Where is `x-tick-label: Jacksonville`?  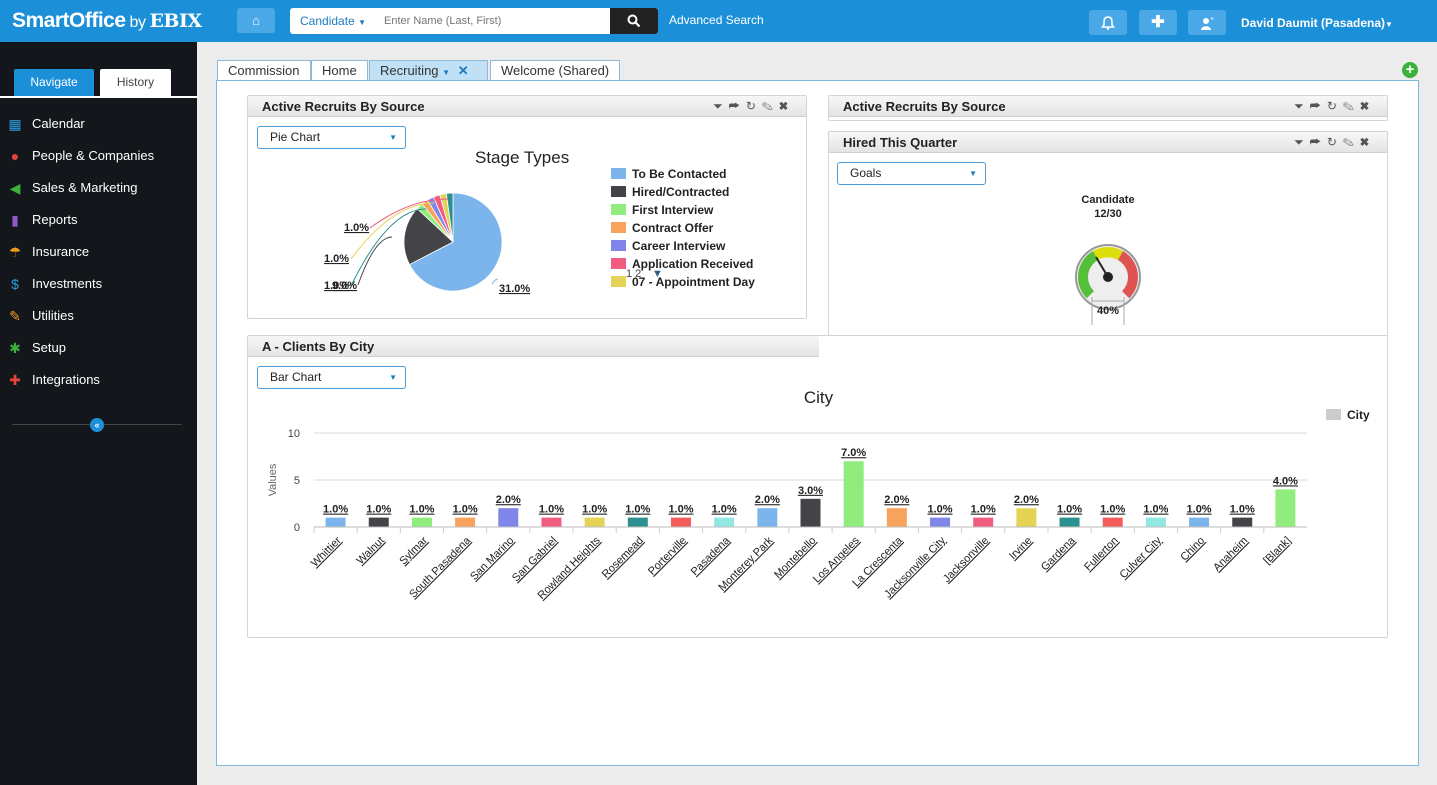 x-tick-label: Jacksonville is located at coordinates (966, 560).